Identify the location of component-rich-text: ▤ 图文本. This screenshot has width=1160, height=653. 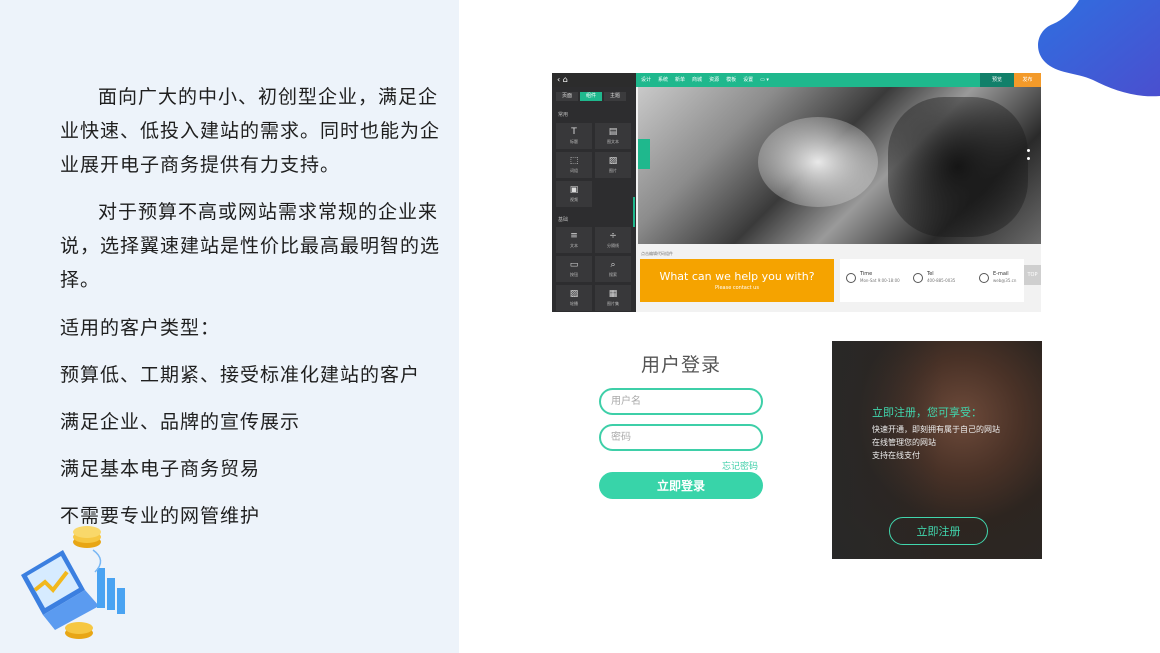
(613, 136).